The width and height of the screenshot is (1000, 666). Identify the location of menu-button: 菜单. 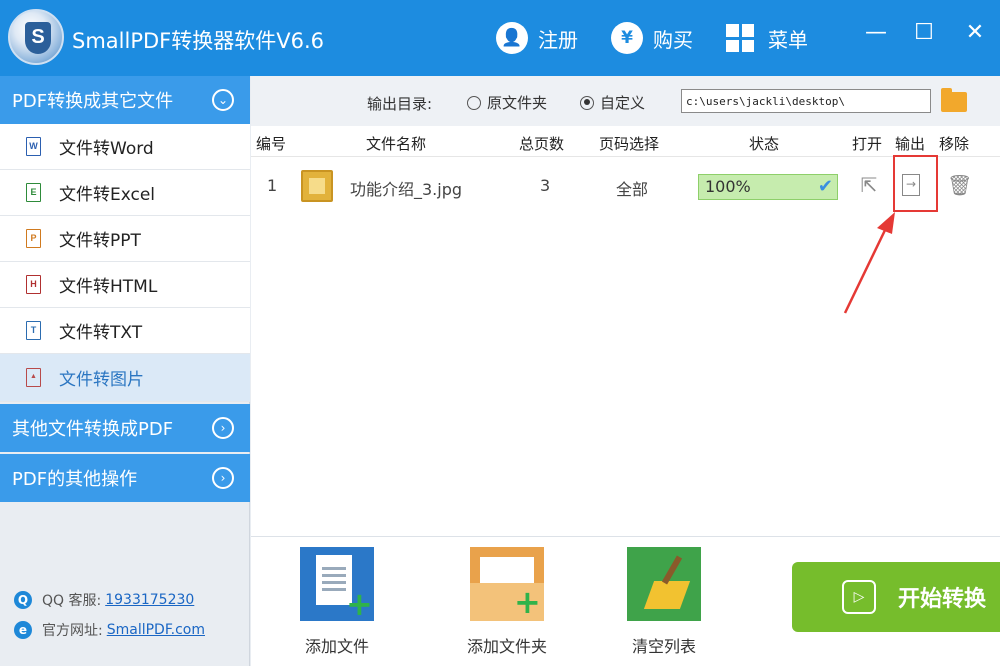
(767, 38).